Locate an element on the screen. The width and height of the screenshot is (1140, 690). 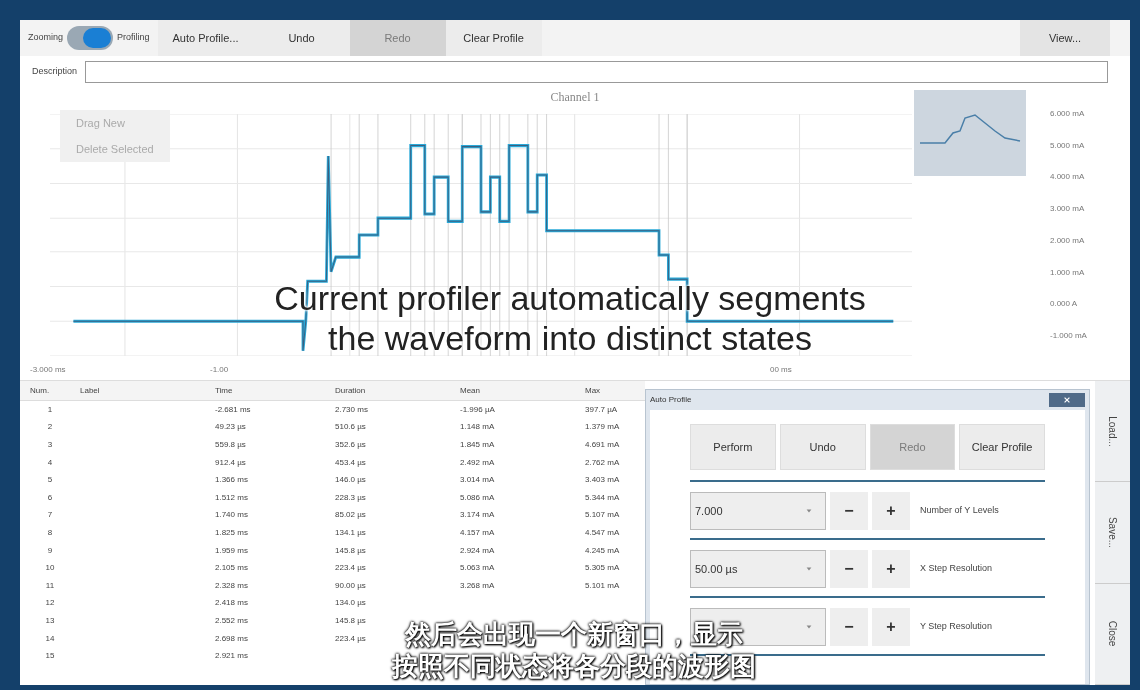
y-axis-label: -1.000 mA is located at coordinates (1069, 335).